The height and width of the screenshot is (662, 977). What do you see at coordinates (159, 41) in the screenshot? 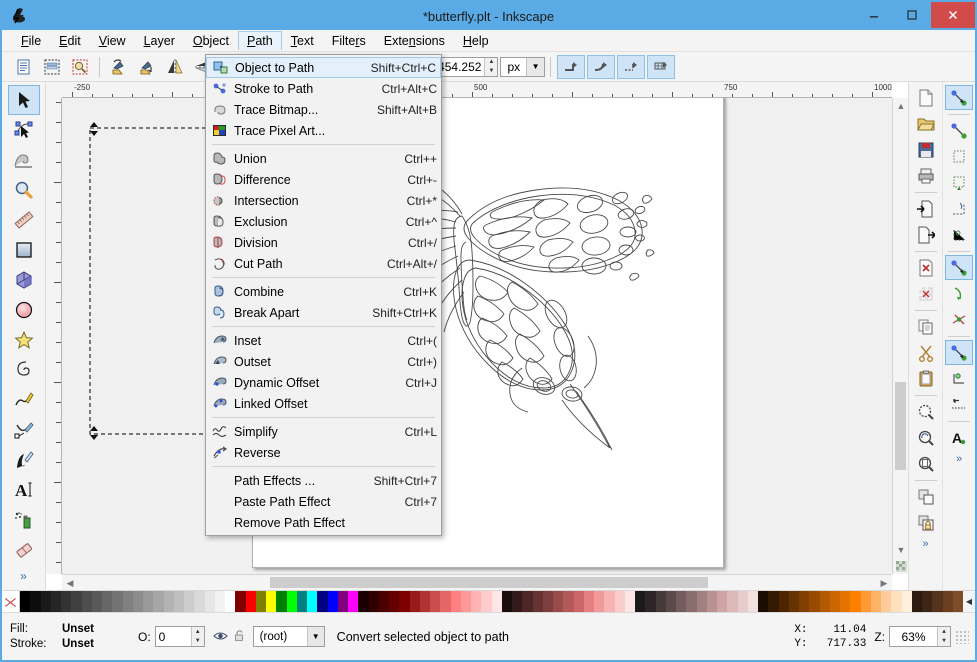
I see `menu-layer: Layer` at bounding box center [159, 41].